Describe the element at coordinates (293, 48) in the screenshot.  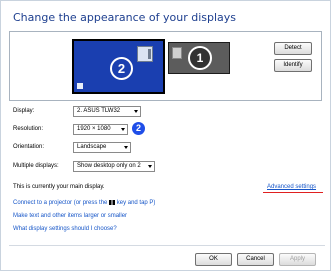
I see `detect-button: Detect` at that location.